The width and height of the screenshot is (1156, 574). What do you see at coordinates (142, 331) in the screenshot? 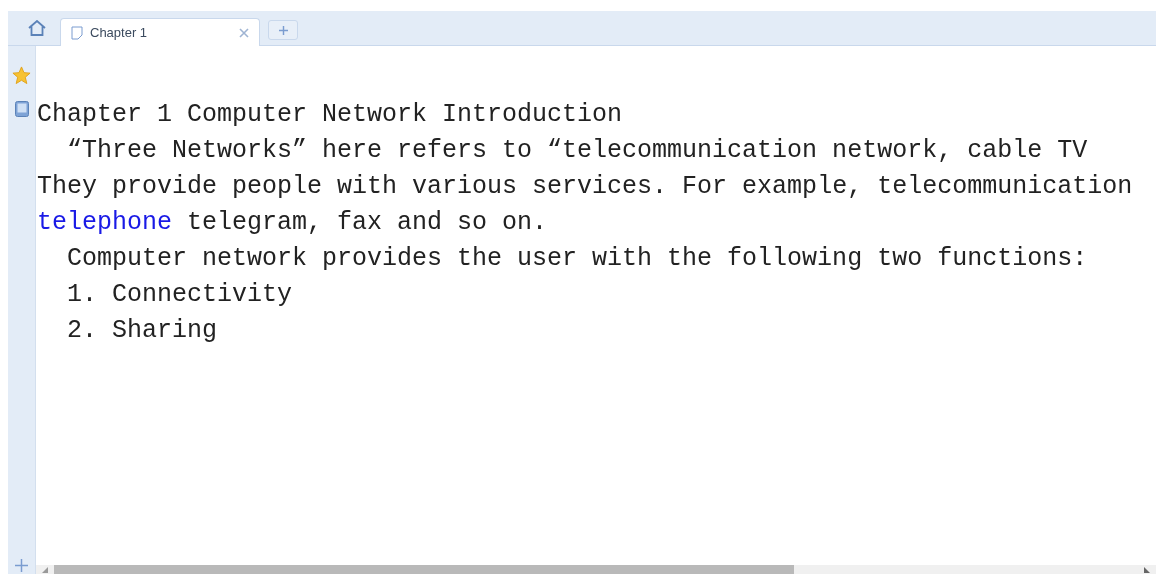
I see `text-line: 2. Sharing` at bounding box center [142, 331].